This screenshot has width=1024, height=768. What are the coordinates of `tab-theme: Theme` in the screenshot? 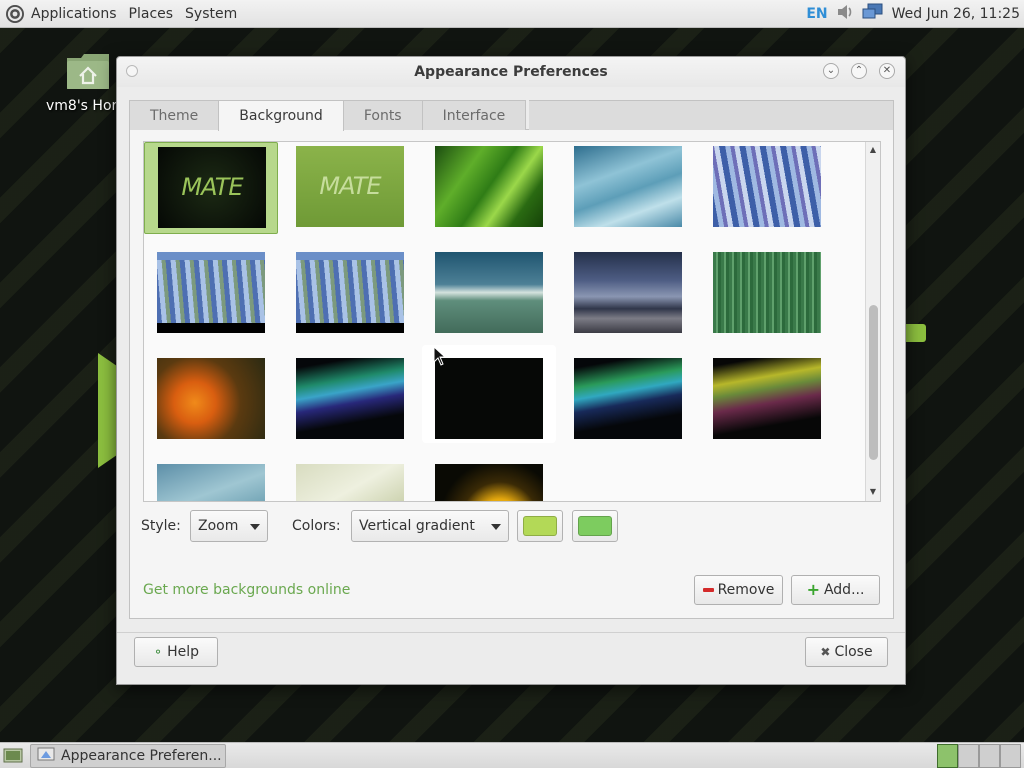 It's located at (174, 115).